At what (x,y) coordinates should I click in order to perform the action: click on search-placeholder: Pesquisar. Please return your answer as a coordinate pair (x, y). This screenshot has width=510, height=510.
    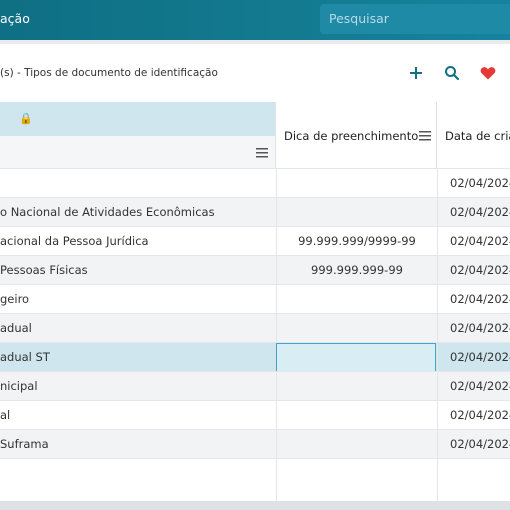
    Looking at the image, I should click on (359, 18).